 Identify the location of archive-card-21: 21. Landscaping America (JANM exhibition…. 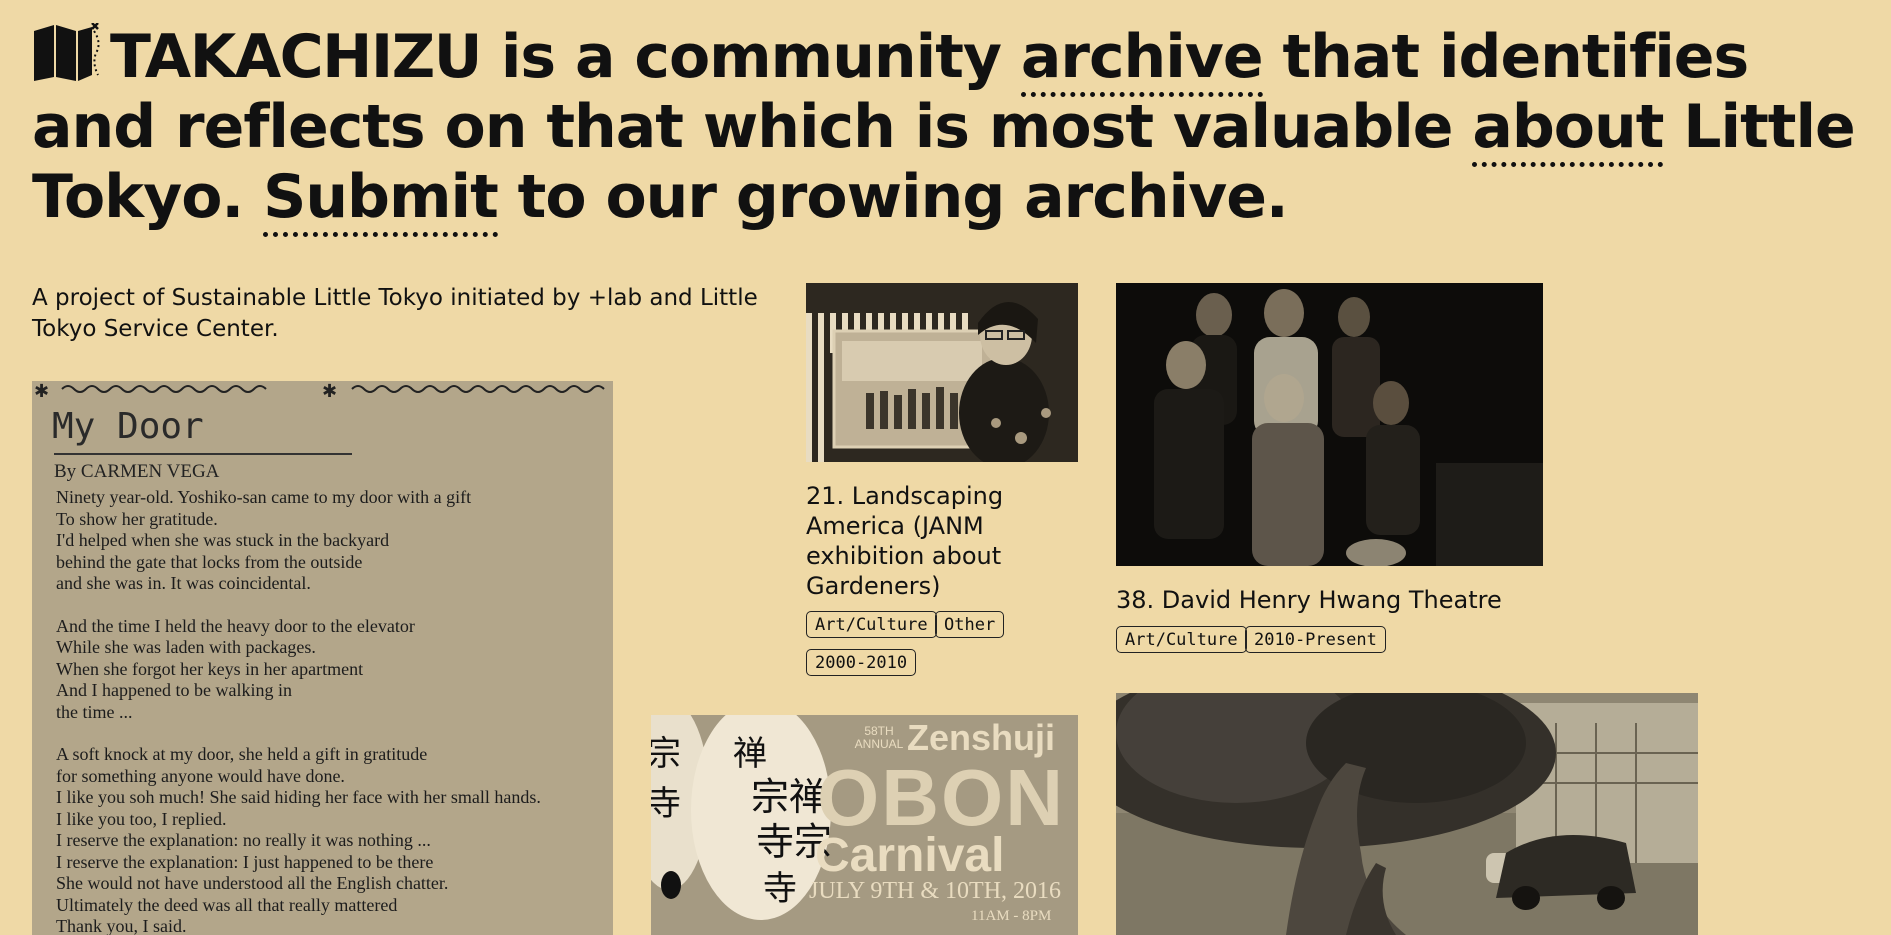
(942, 483).